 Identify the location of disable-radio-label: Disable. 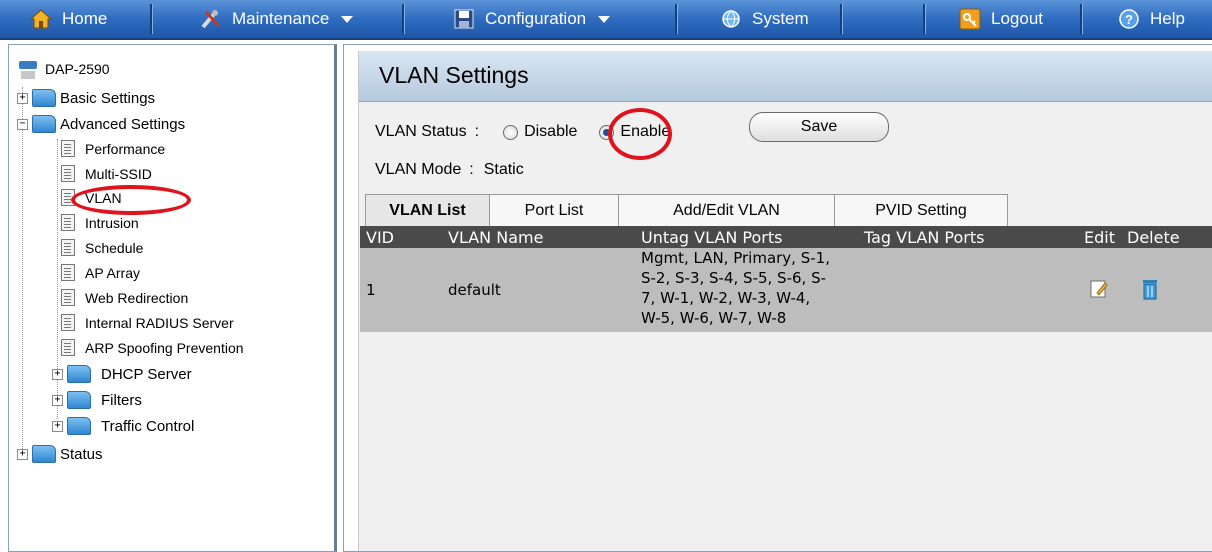
(551, 131).